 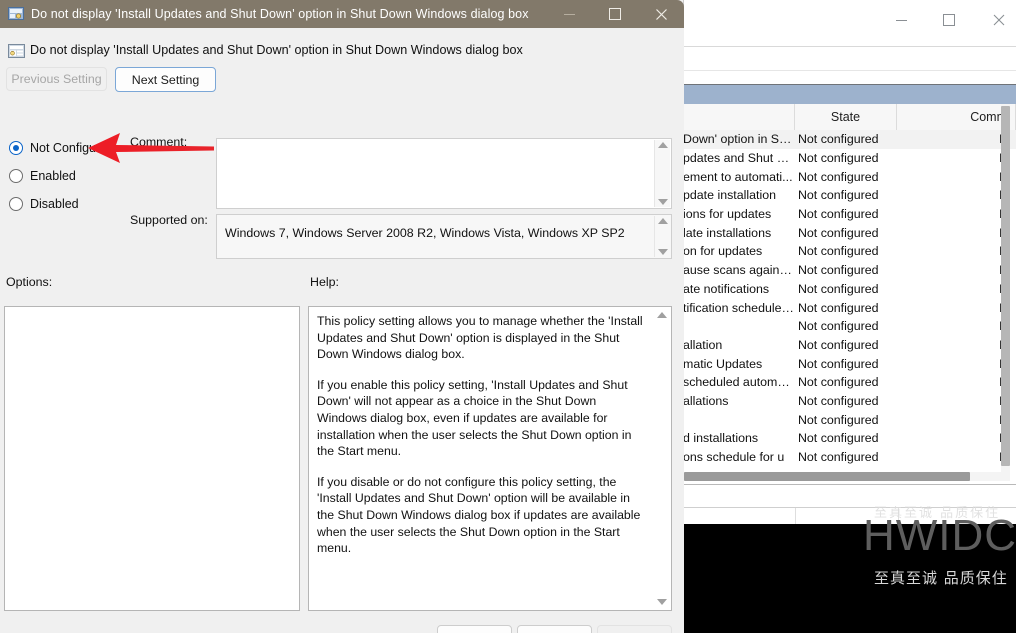 I want to click on table-row: Down' option in Sh...Not configured N, so click(x=849, y=139).